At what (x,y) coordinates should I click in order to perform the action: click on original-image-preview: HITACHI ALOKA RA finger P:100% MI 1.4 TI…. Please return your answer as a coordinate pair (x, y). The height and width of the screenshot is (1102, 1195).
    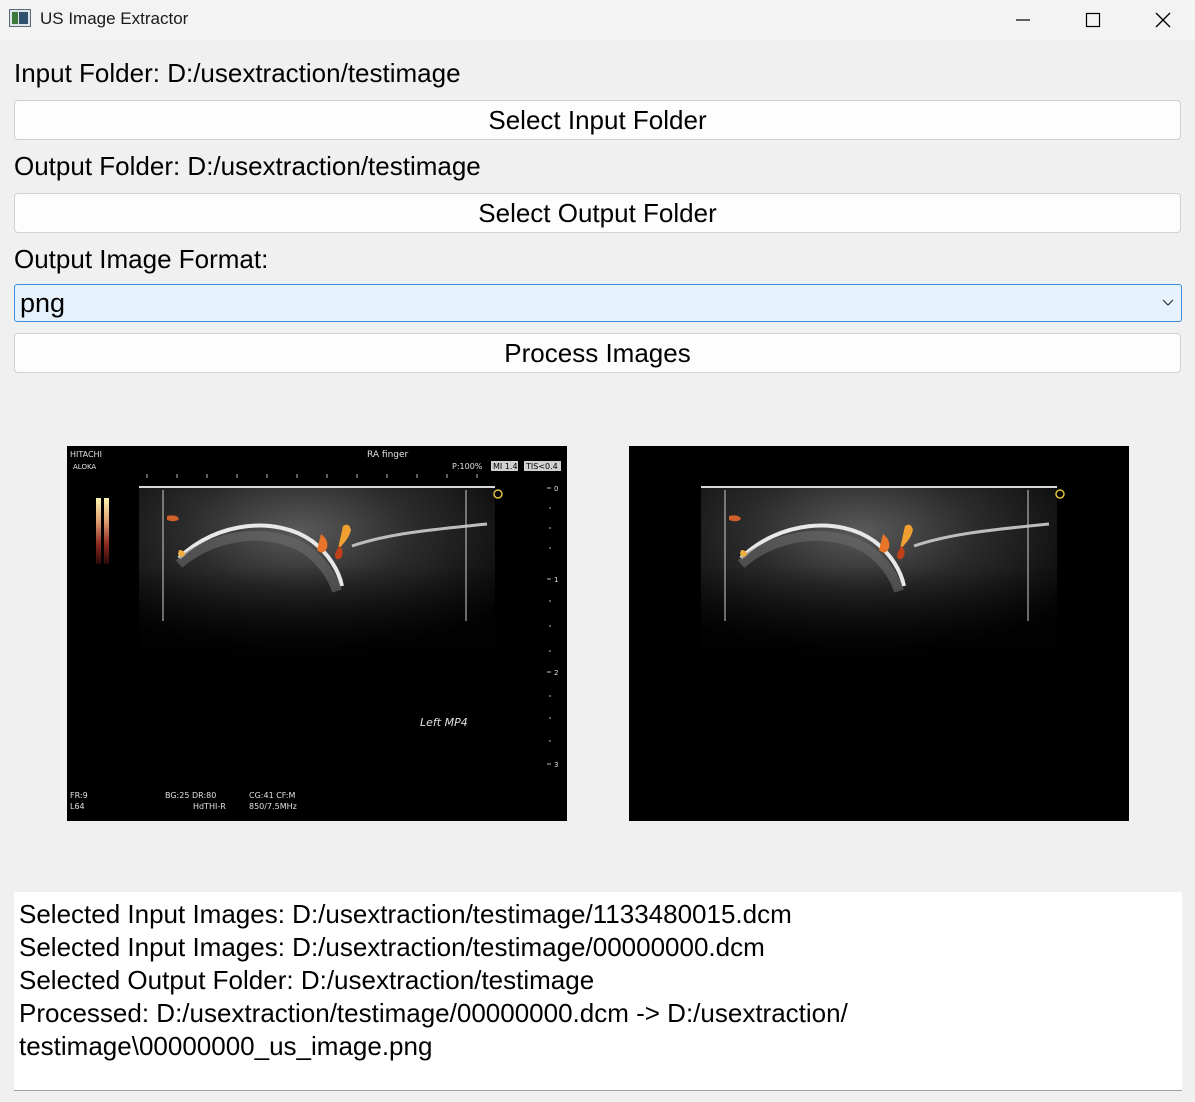
    Looking at the image, I should click on (317, 633).